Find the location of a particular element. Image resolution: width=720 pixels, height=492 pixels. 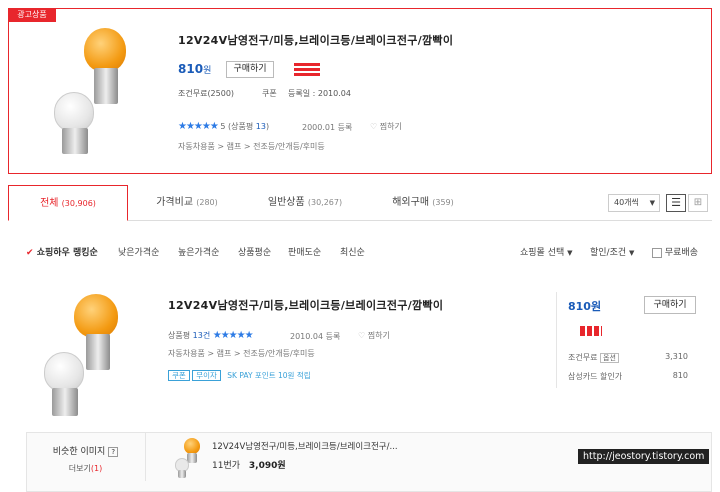

similar-item-sellers: 11번가 is located at coordinates (226, 466).